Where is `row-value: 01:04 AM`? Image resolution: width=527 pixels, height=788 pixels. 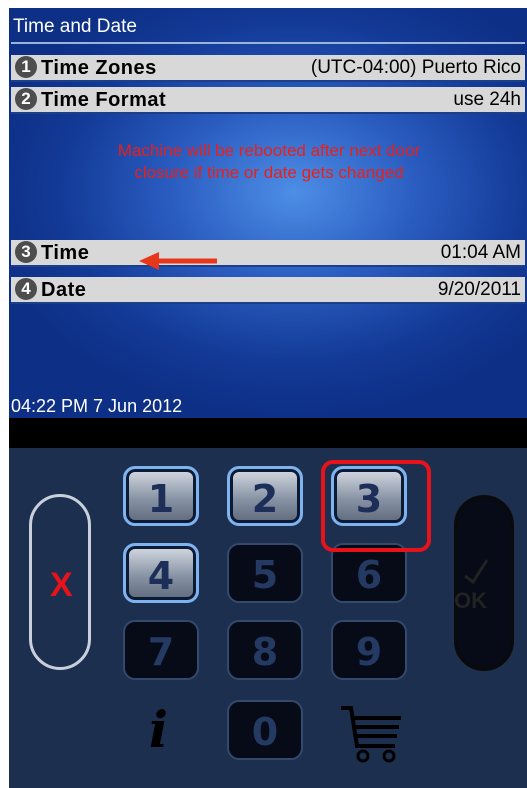
row-value: 01:04 AM is located at coordinates (480, 252).